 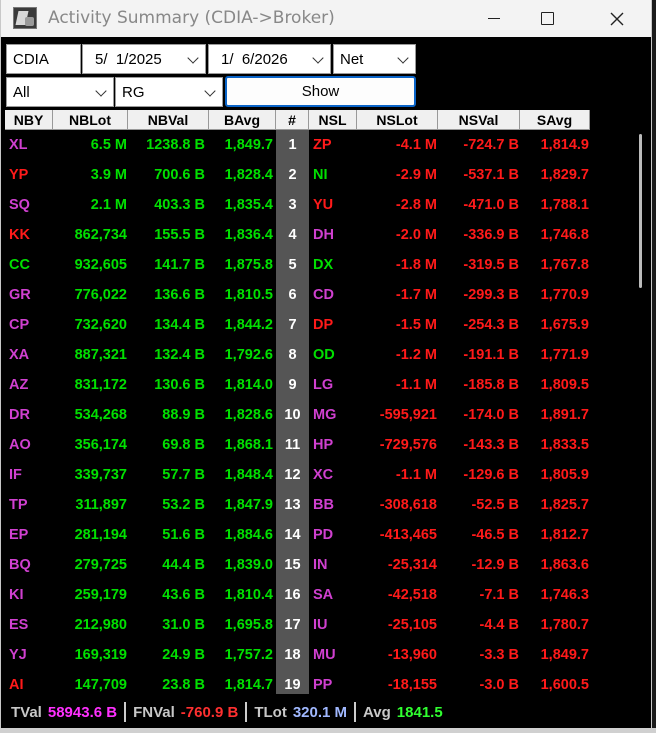 I want to click on net-buy-value: 136.6 B, so click(x=179, y=295).